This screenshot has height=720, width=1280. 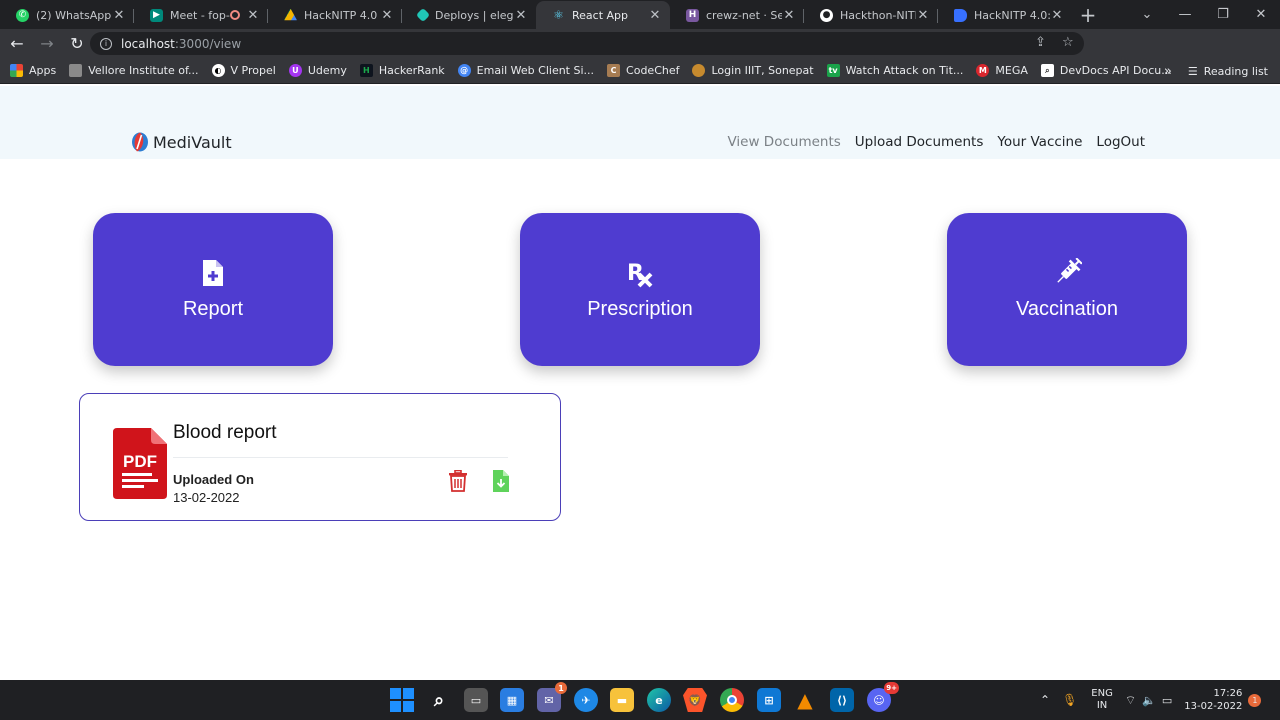 What do you see at coordinates (1193, 71) in the screenshot?
I see `reading-list-icon: ☰` at bounding box center [1193, 71].